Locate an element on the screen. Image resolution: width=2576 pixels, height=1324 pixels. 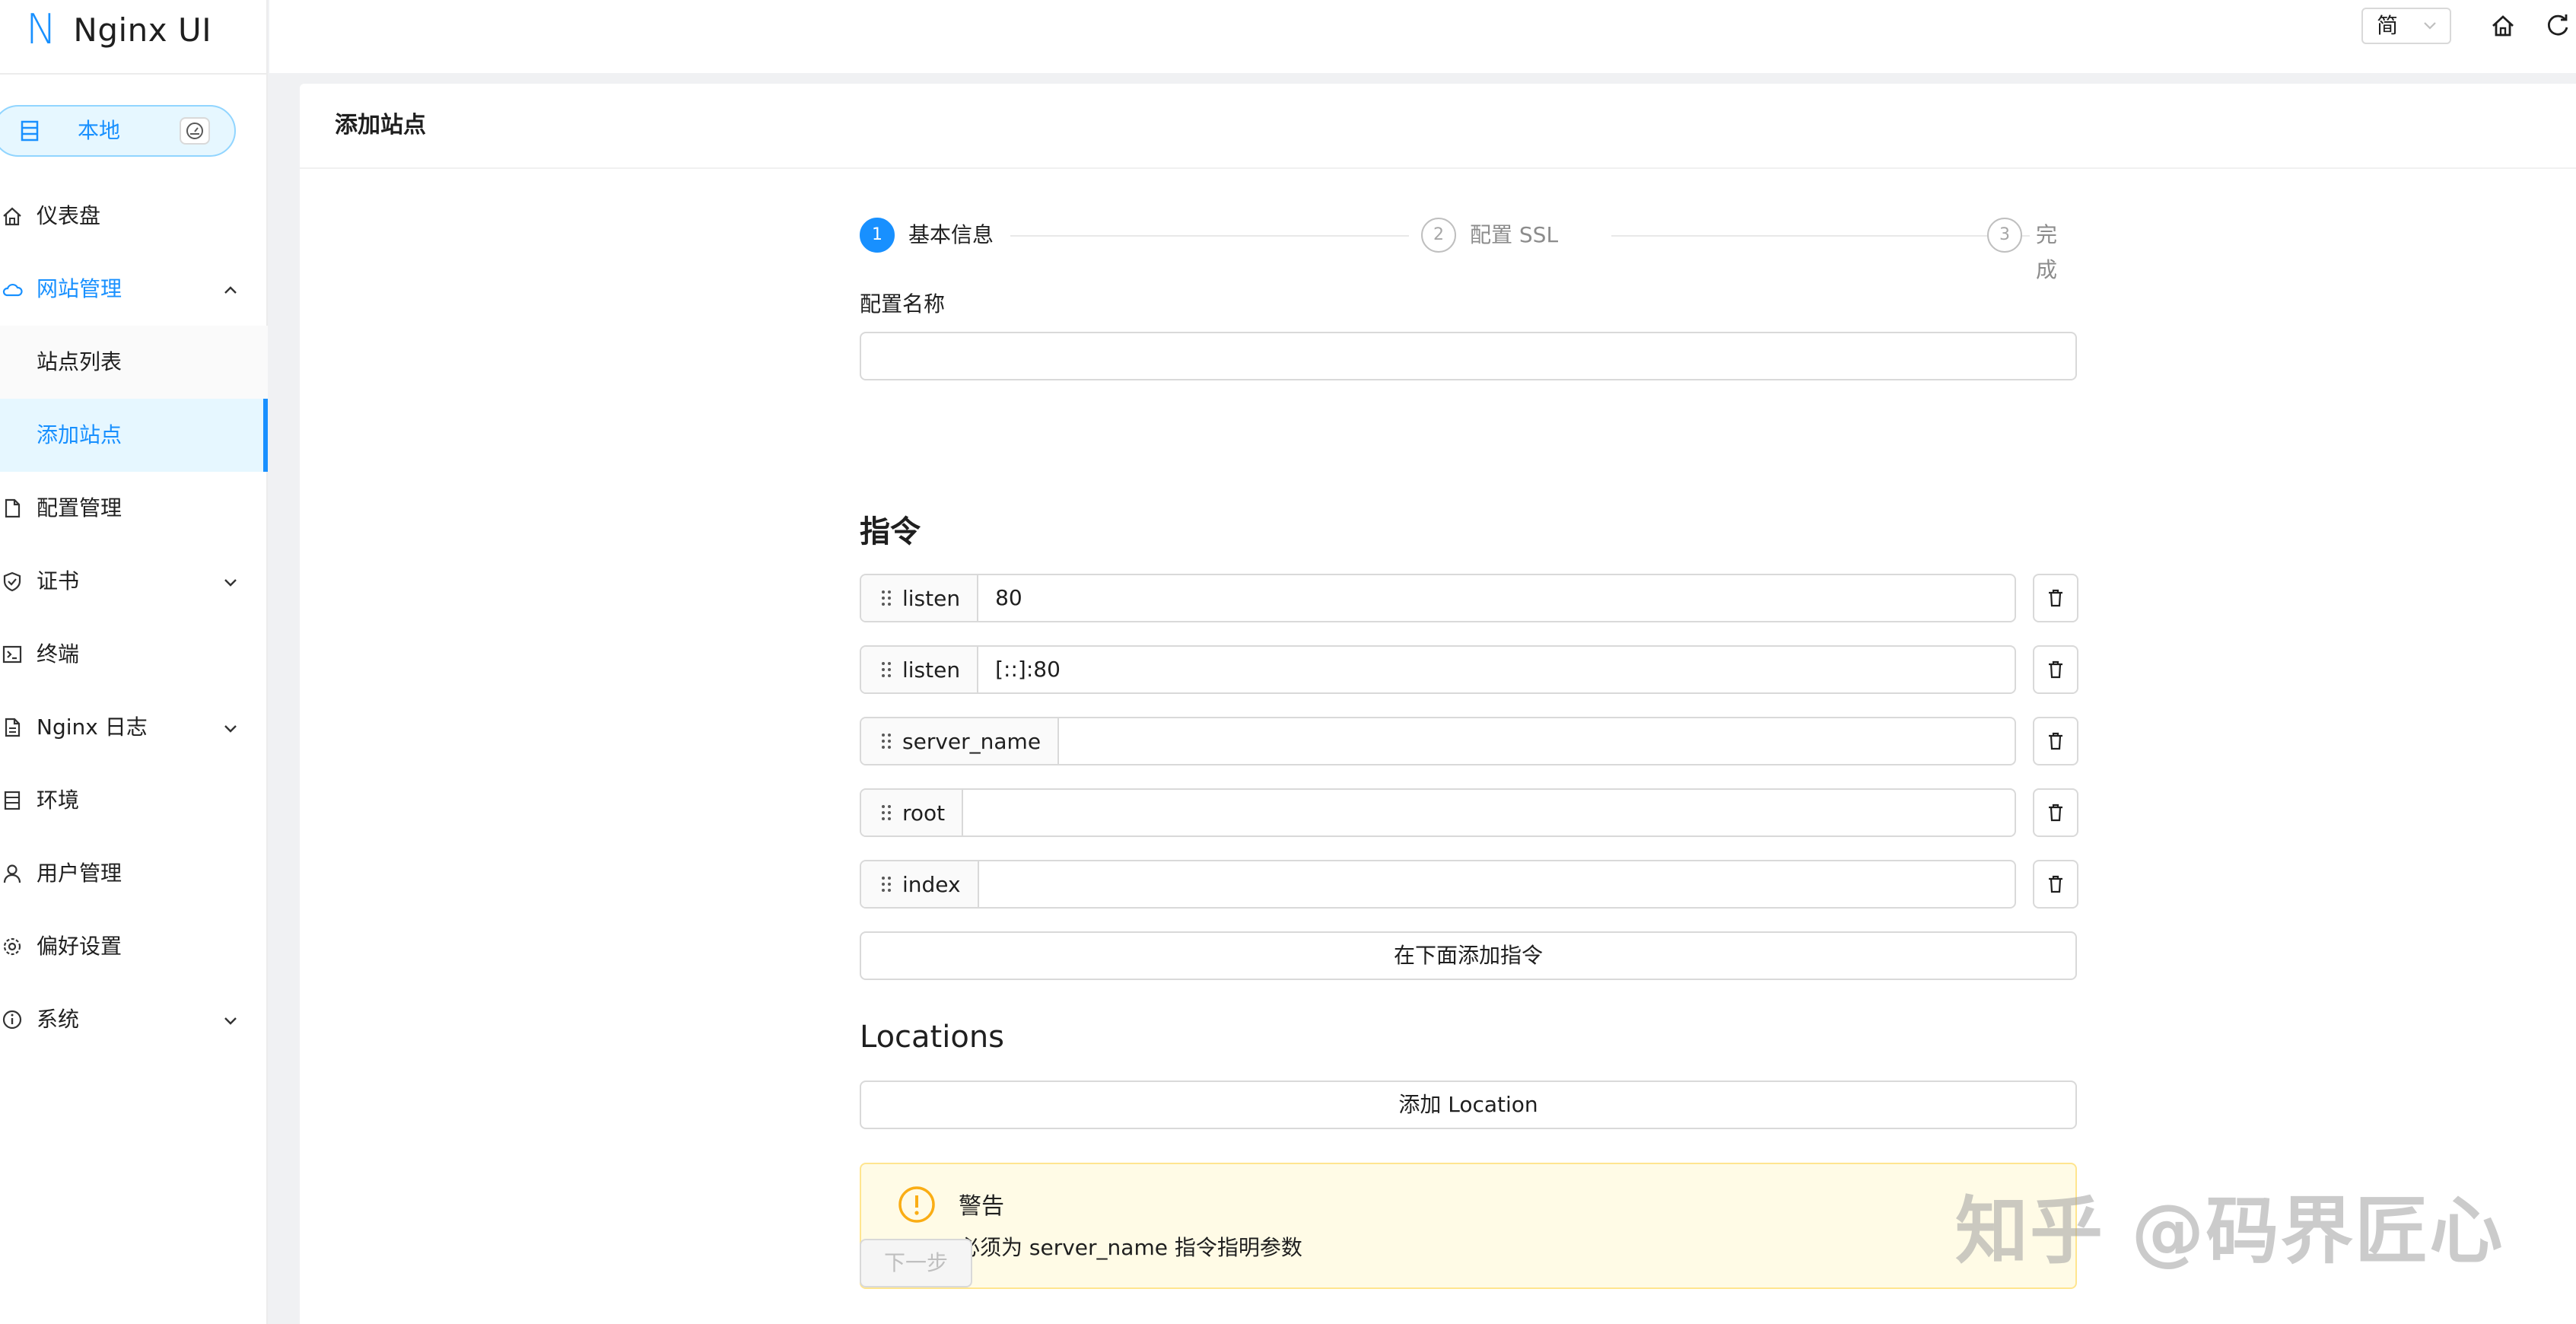
logo-text: Nginx UI is located at coordinates (142, 30).